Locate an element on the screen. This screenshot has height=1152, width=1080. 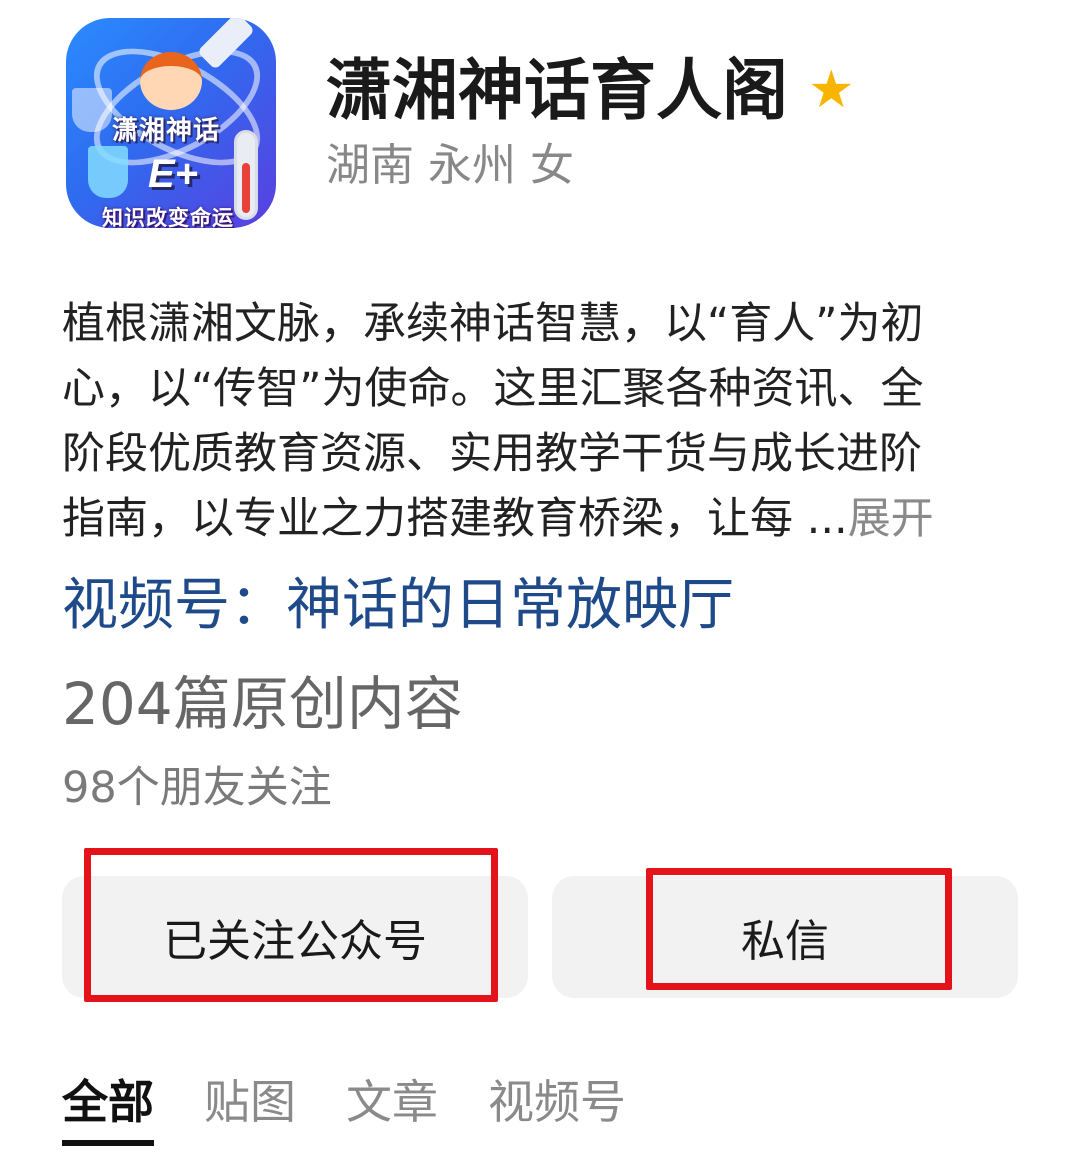
thermometer-icon is located at coordinates (246, 175).